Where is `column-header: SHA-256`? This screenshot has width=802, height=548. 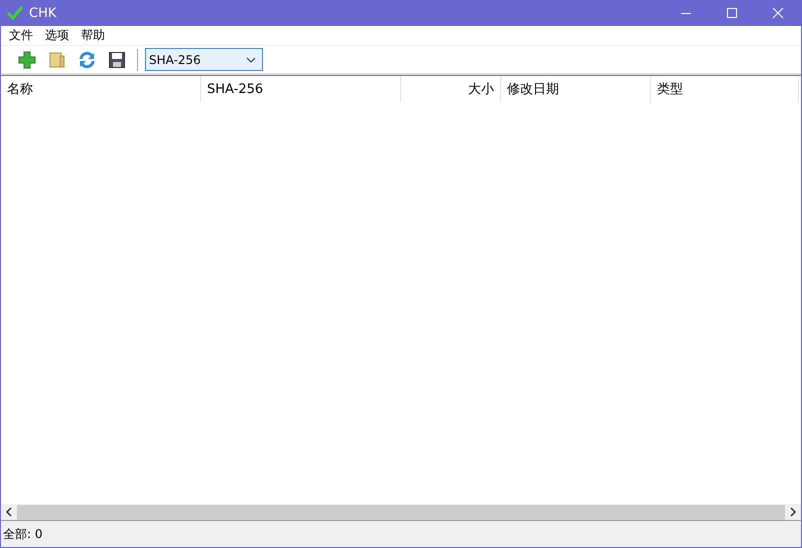
column-header: SHA-256 is located at coordinates (301, 89).